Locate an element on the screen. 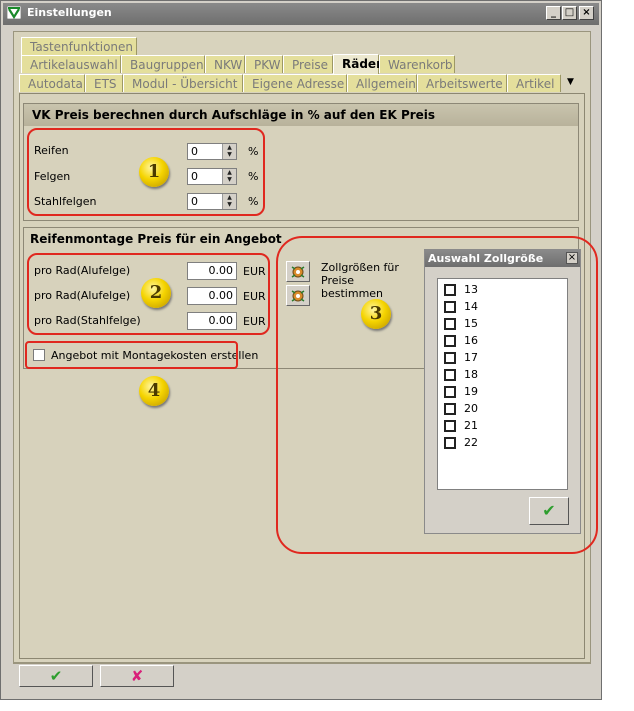 The image size is (634, 711). app-logo-icon is located at coordinates (14, 12).